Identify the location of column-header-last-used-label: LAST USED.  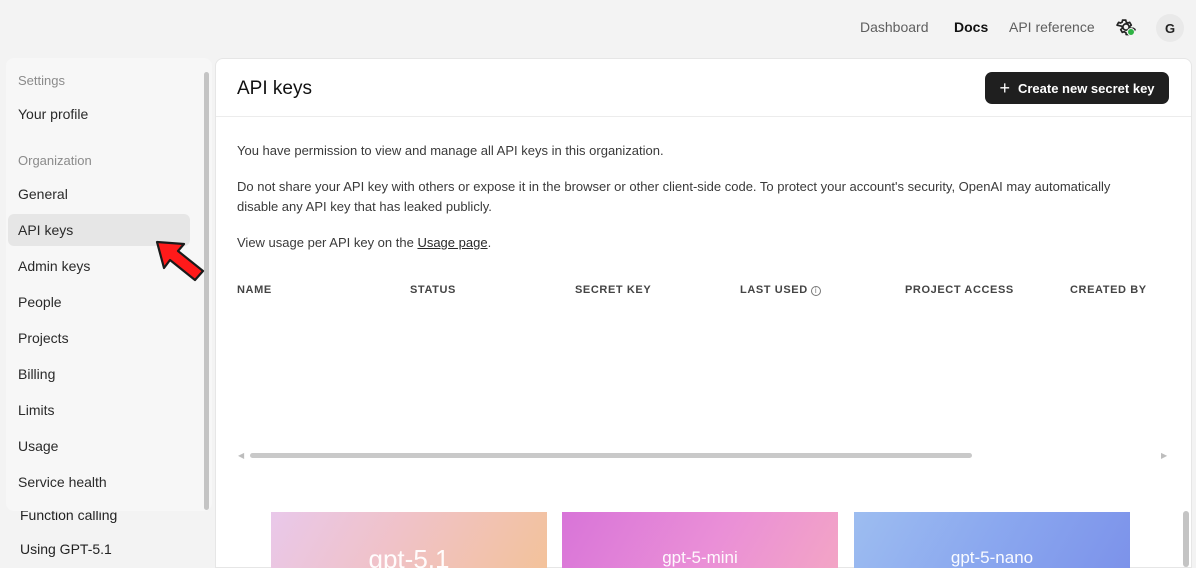
(774, 290).